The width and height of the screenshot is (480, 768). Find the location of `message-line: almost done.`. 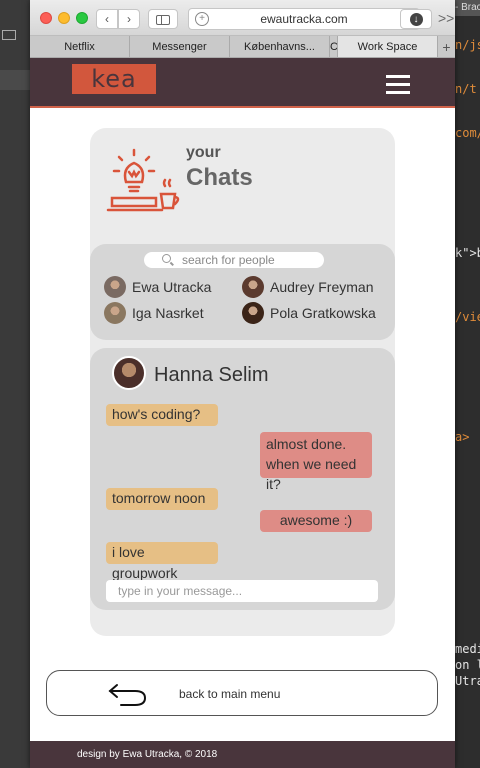

message-line: almost done. is located at coordinates (306, 444).